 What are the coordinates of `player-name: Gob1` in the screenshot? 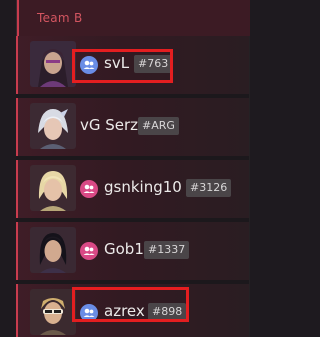 It's located at (124, 249).